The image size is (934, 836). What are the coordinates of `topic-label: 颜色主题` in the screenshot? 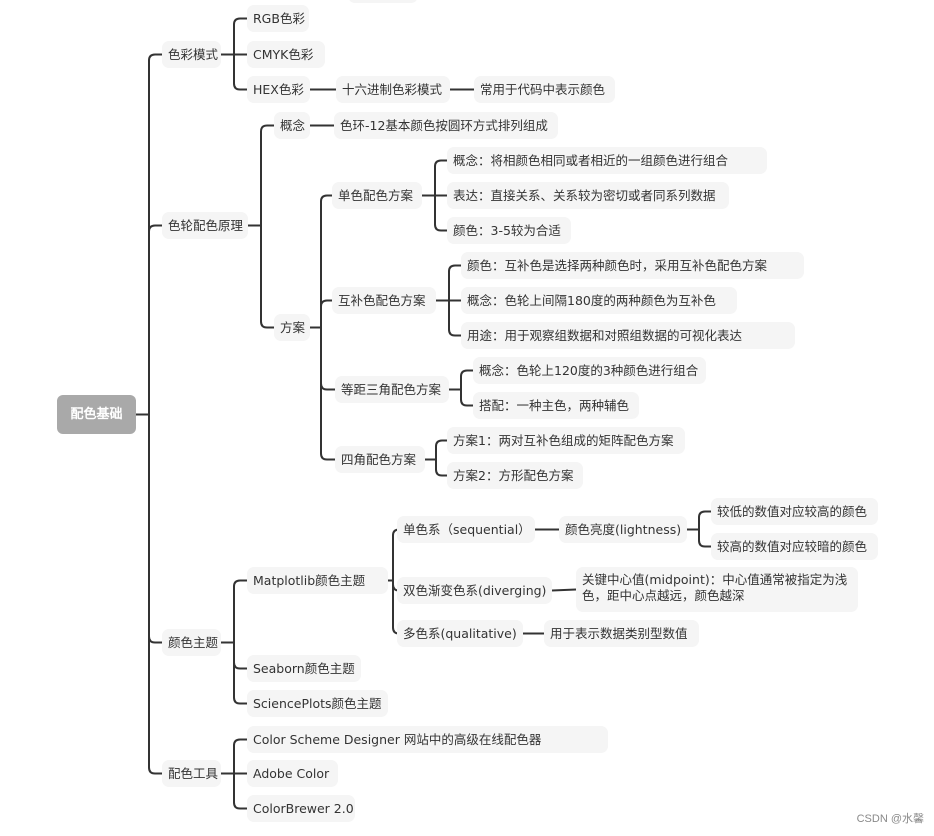 It's located at (193, 642).